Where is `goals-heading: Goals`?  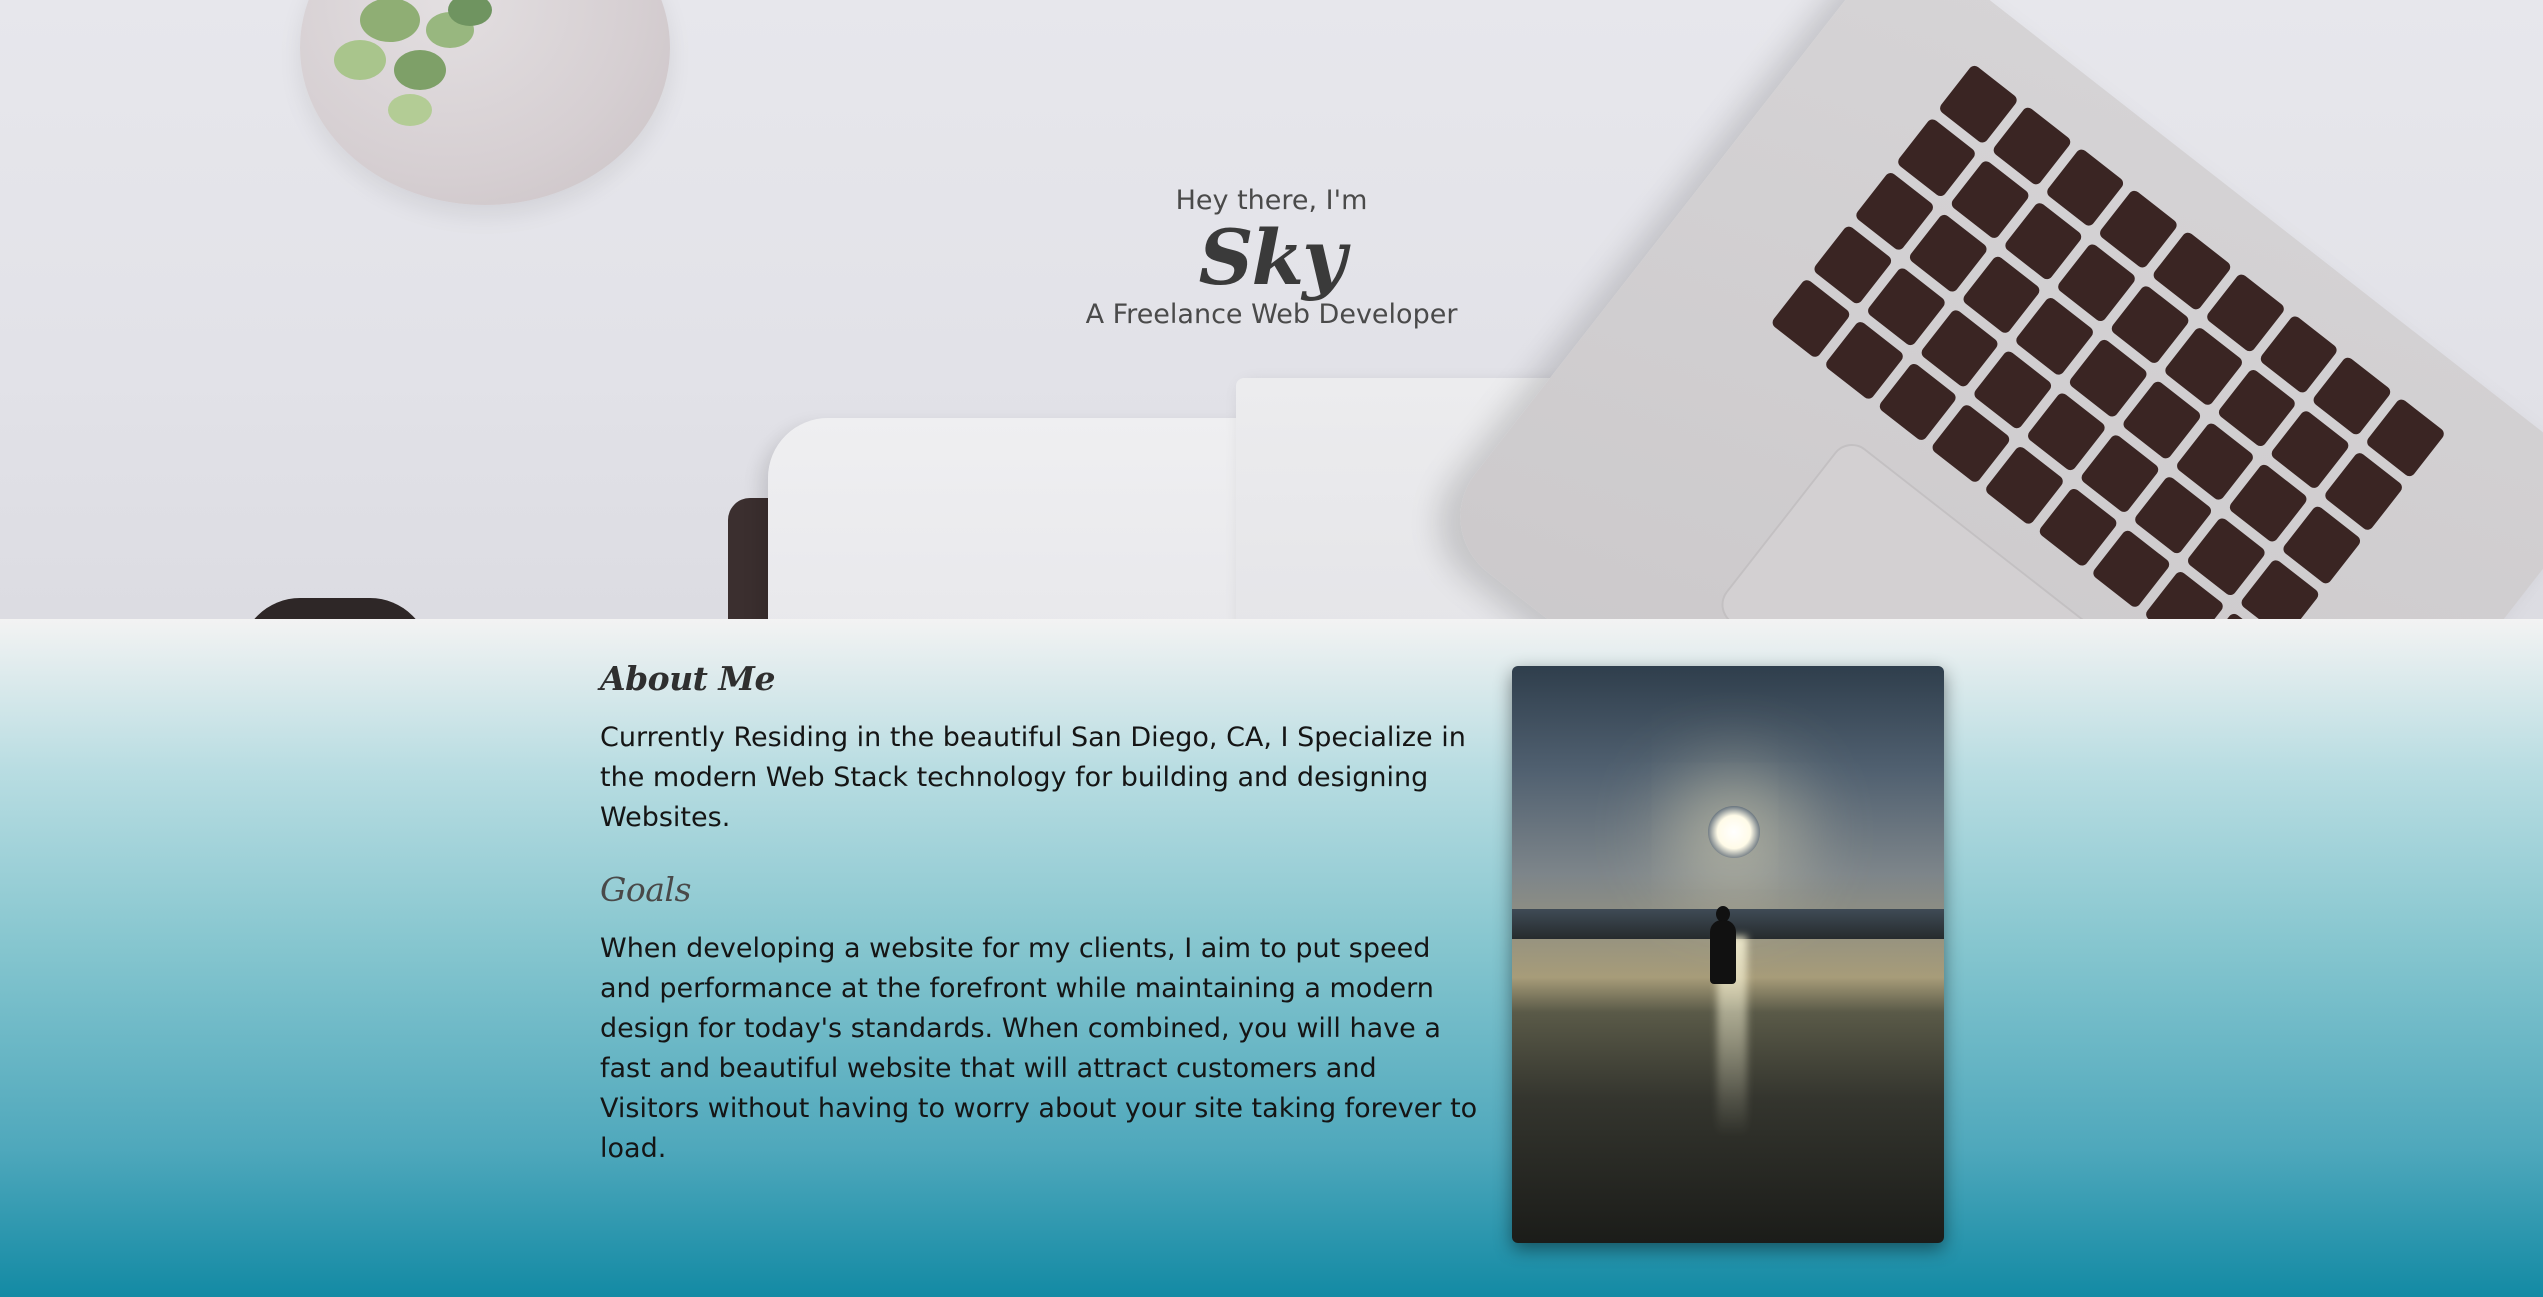
goals-heading: Goals is located at coordinates (645, 889).